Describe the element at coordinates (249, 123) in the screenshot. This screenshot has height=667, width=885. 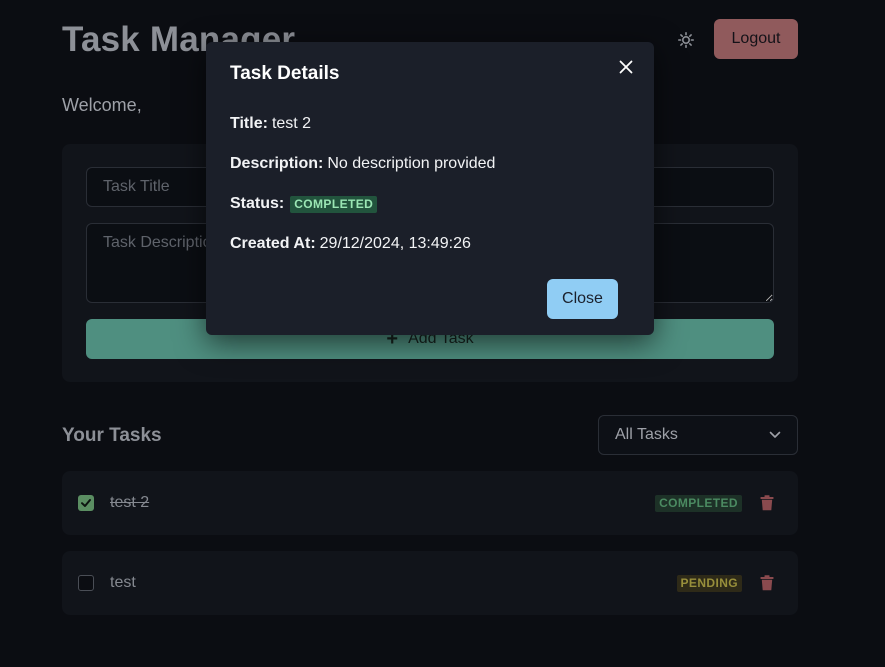
I see `detail-title-label: Title:` at that location.